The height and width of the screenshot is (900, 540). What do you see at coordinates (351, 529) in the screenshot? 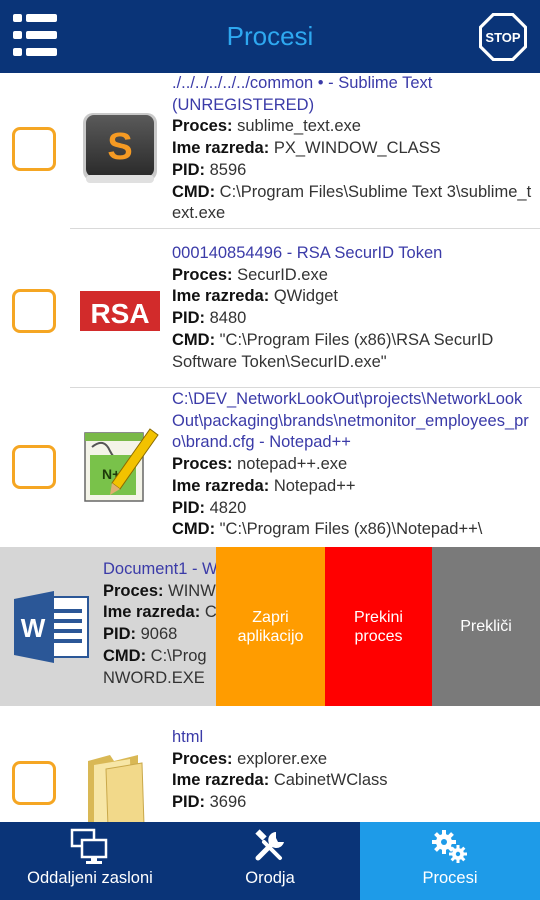
I see `cmd-value: "C:\Program Files (x86)\Notepad++\` at bounding box center [351, 529].